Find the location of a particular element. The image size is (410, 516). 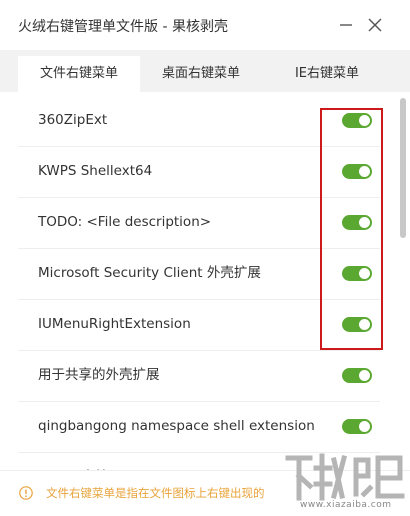

close-icon is located at coordinates (375, 25).